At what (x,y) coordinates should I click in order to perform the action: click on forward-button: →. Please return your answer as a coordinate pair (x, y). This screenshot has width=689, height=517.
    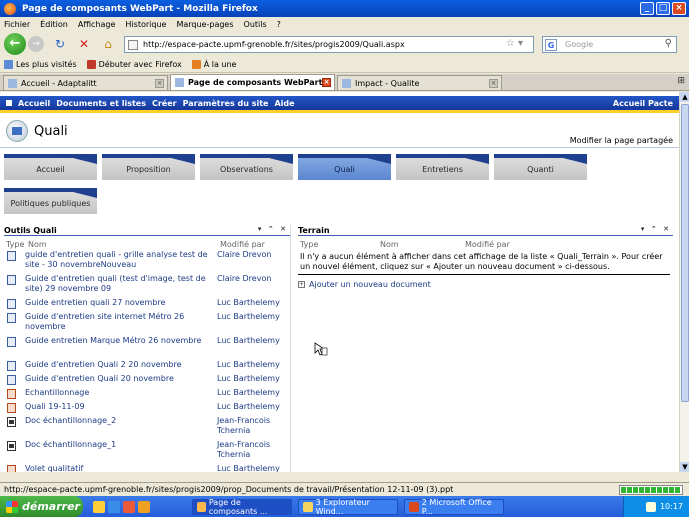
    Looking at the image, I should click on (36, 44).